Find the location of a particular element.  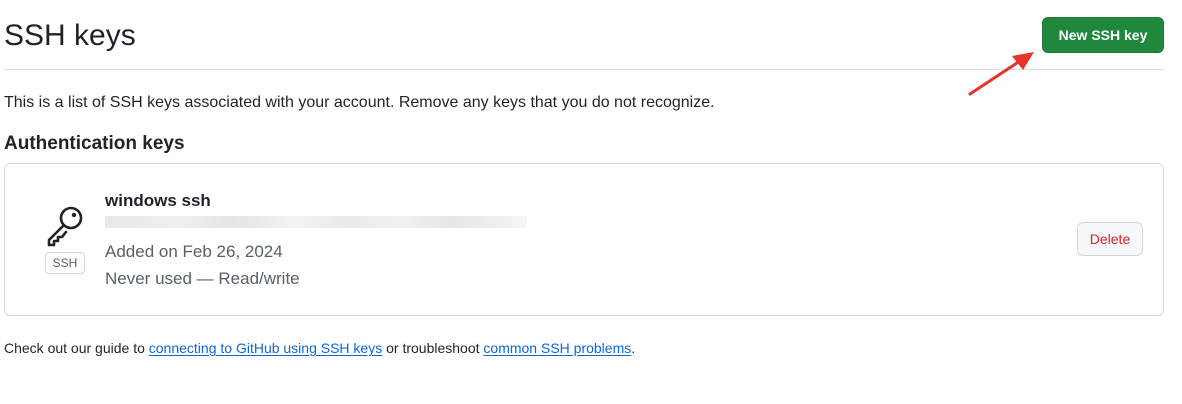

key-icon is located at coordinates (65, 226).